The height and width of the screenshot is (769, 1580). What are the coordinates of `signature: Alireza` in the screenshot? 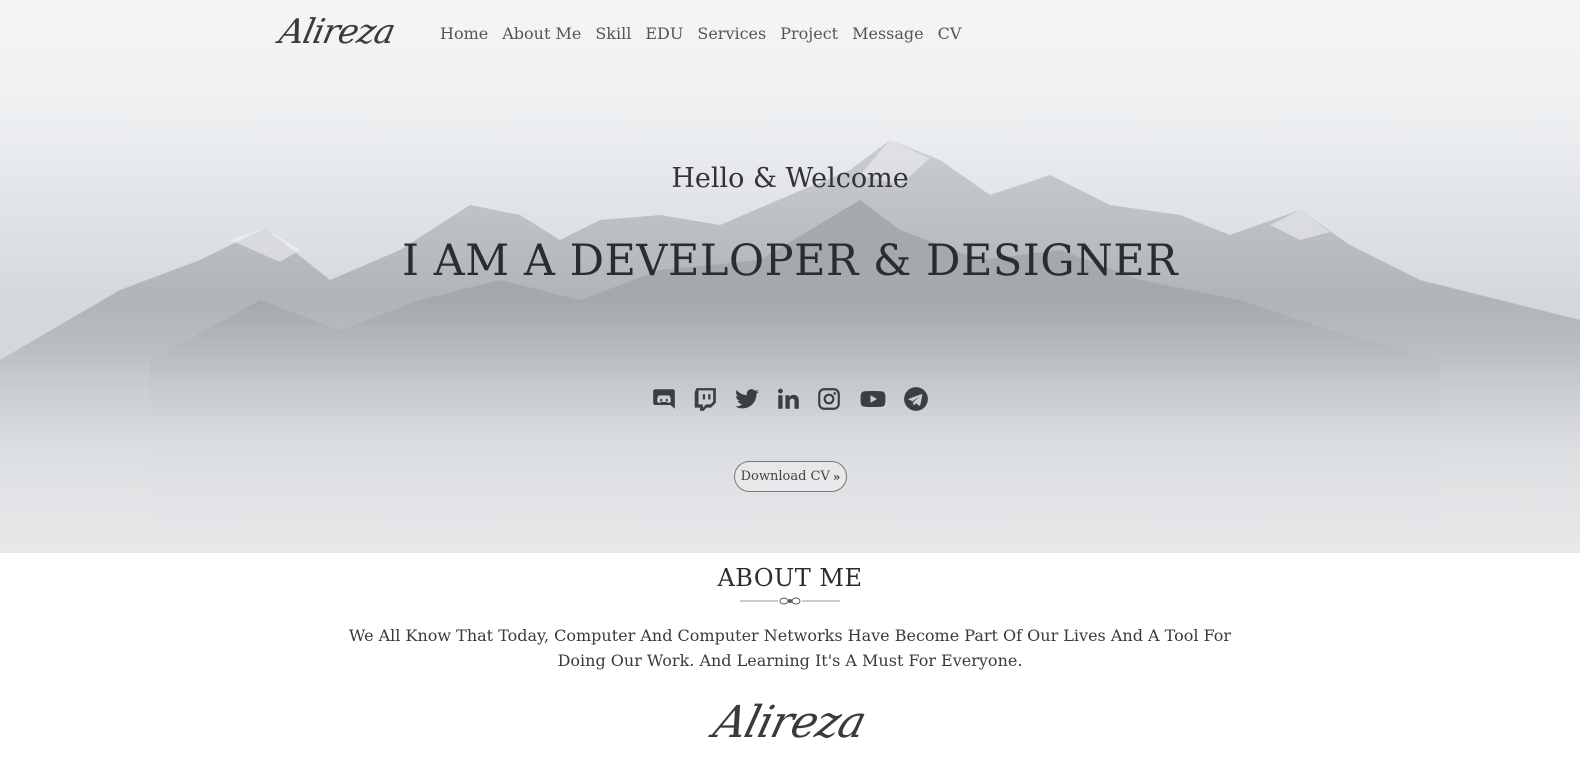 It's located at (790, 722).